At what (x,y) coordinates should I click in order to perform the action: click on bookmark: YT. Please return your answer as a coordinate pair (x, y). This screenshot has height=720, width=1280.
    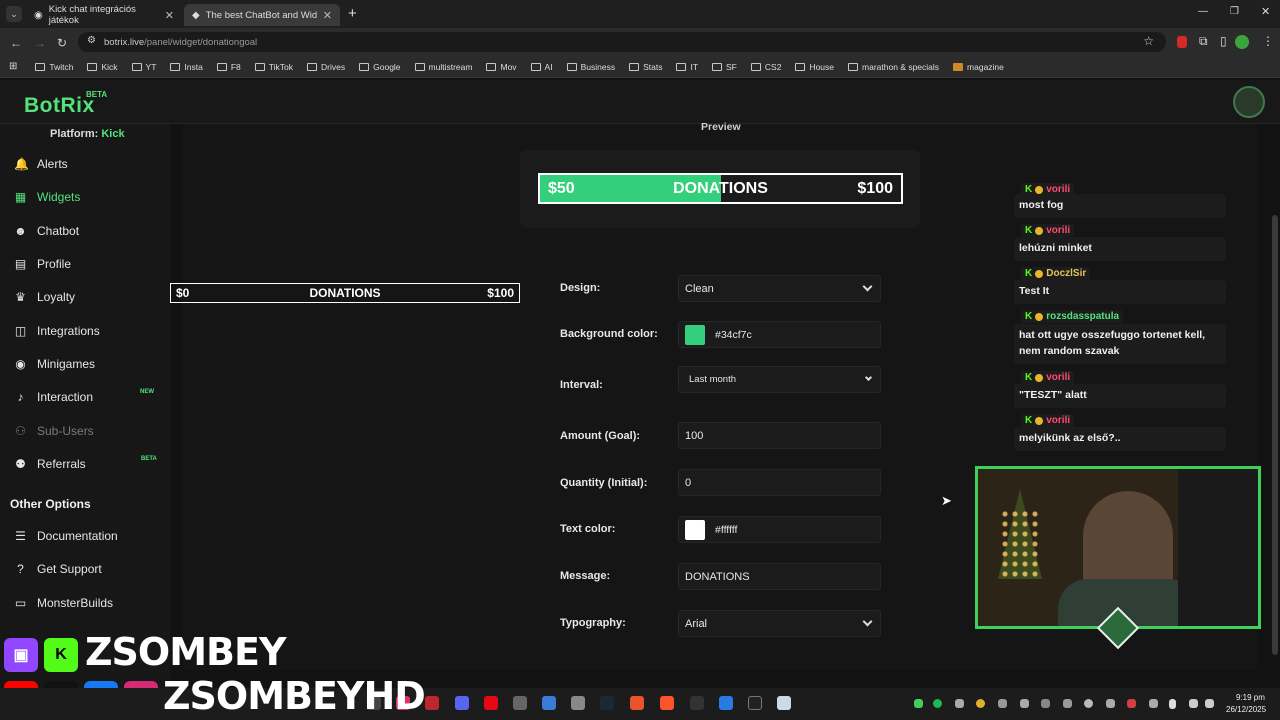
    Looking at the image, I should click on (143, 67).